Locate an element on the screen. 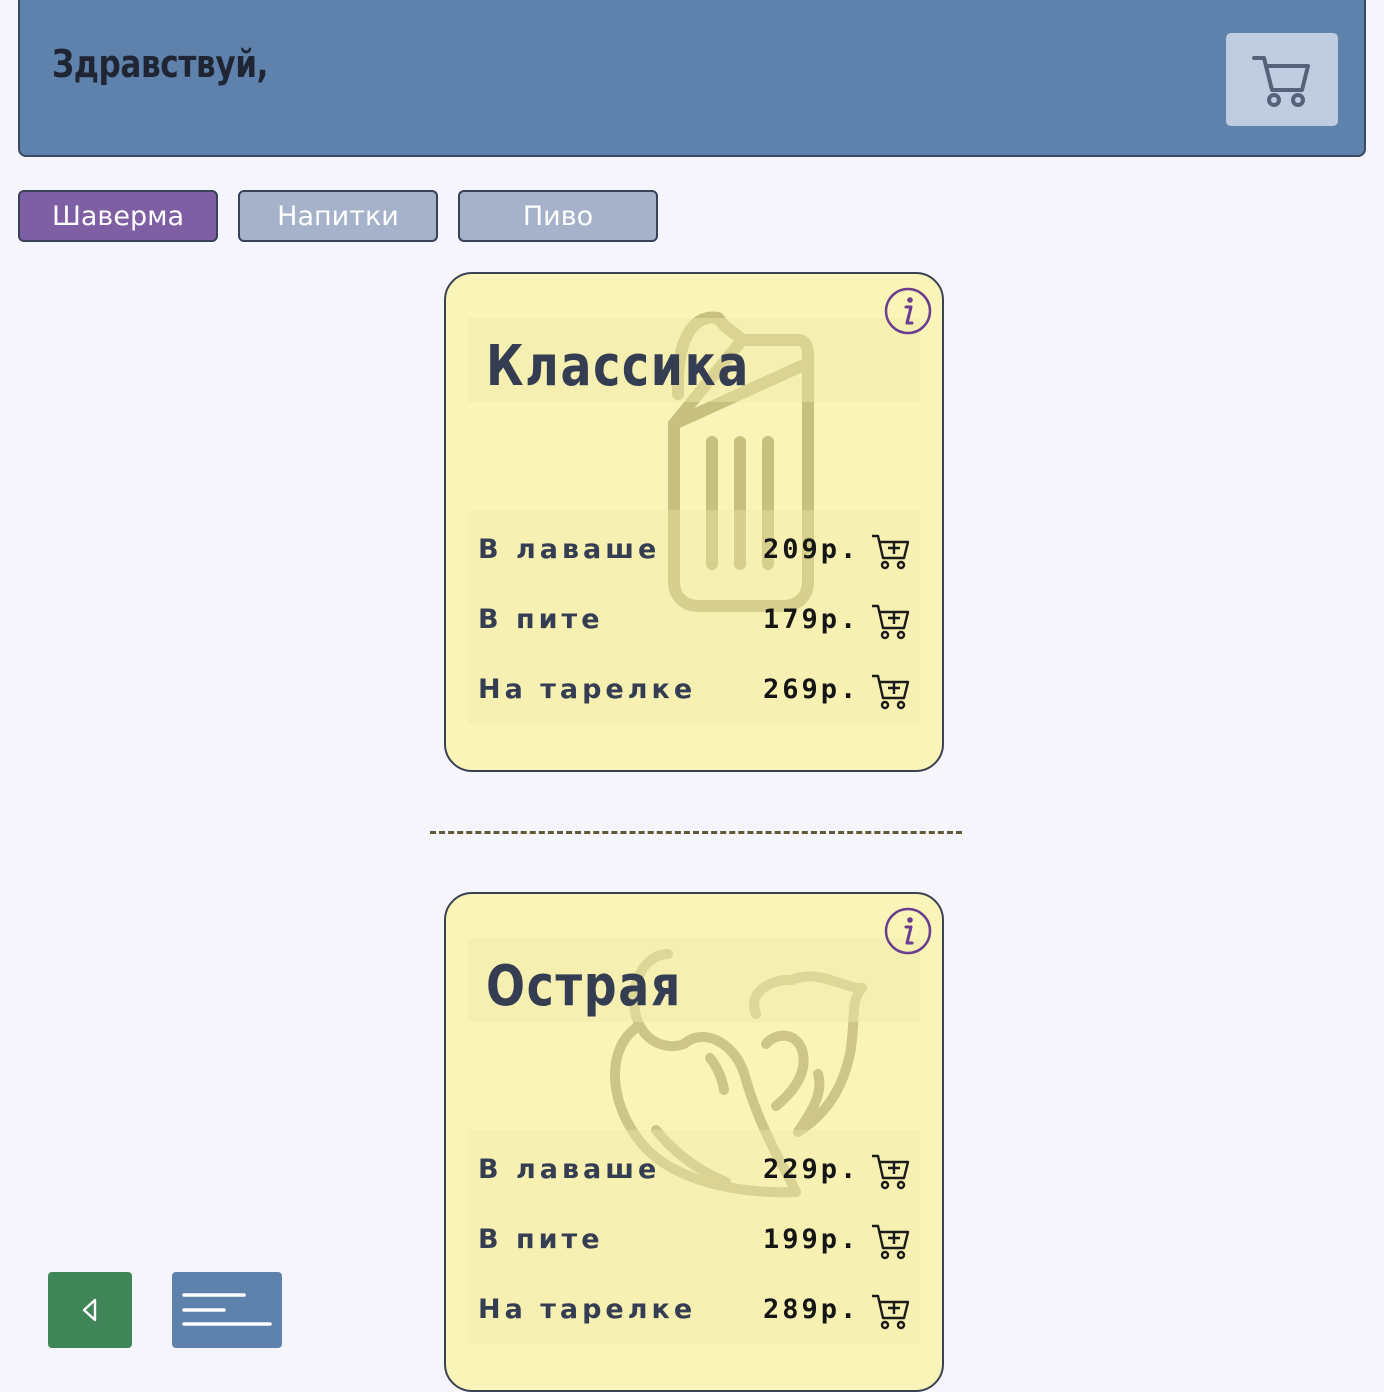 This screenshot has height=1392, width=1384. option-price: 289р. is located at coordinates (811, 1309).